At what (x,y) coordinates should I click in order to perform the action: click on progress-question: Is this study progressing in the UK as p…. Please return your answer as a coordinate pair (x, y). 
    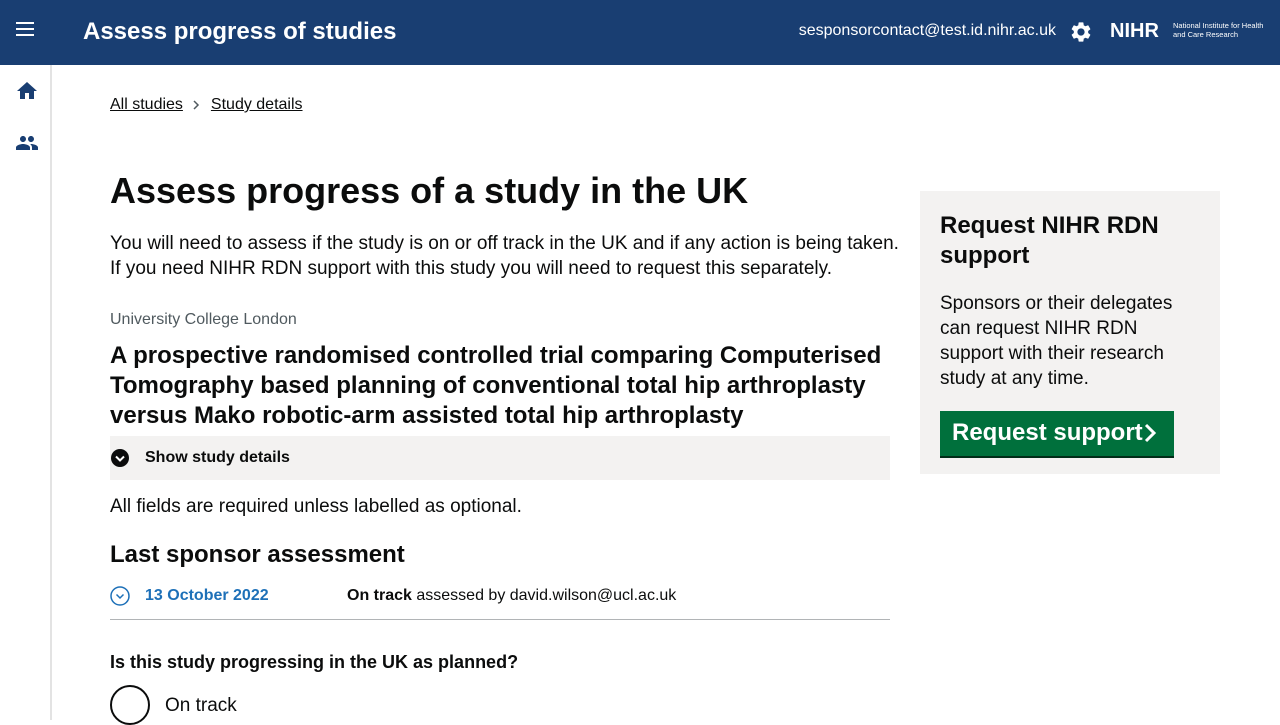
    Looking at the image, I should click on (314, 662).